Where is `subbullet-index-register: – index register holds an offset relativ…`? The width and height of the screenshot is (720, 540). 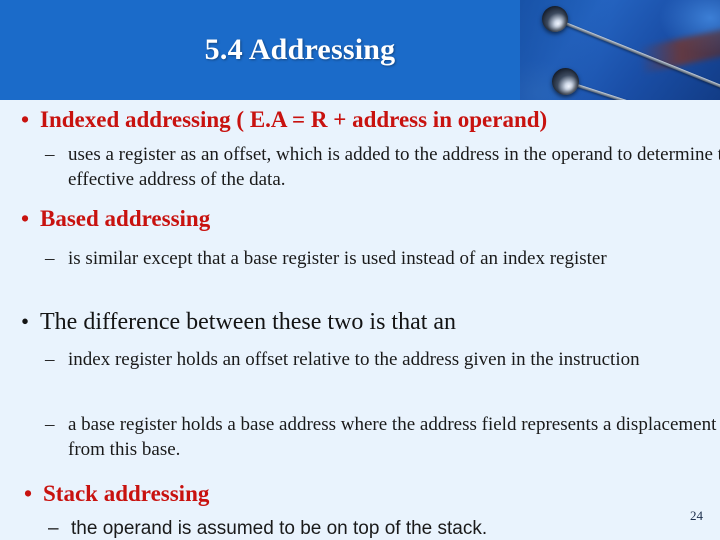 subbullet-index-register: – index register holds an offset relativ… is located at coordinates (360, 359).